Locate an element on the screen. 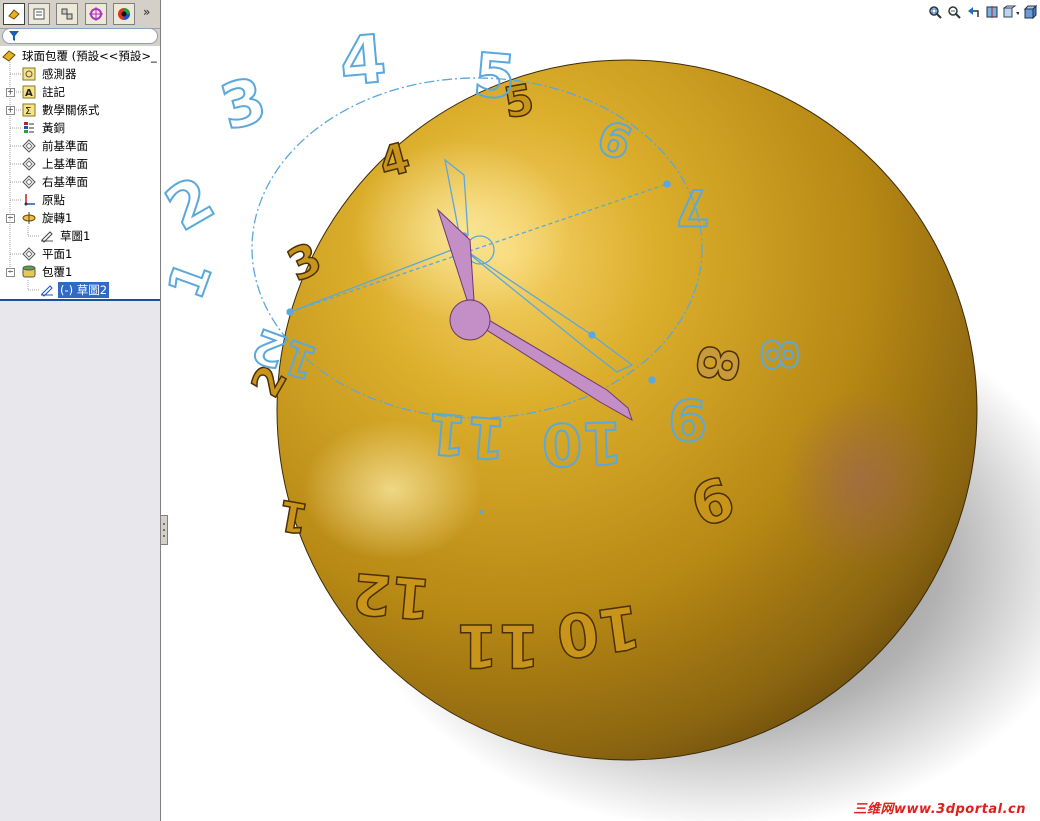  sketch-numeral-5: 5 is located at coordinates (495, 76).